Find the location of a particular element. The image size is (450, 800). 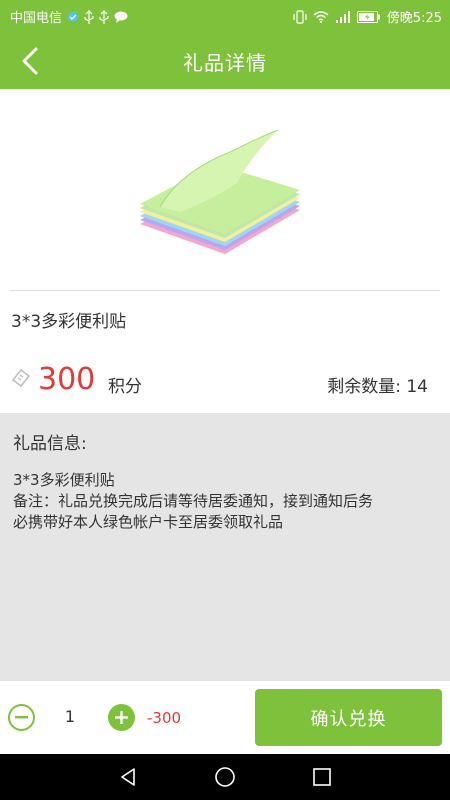

quantity-value: 1 is located at coordinates (70, 716).